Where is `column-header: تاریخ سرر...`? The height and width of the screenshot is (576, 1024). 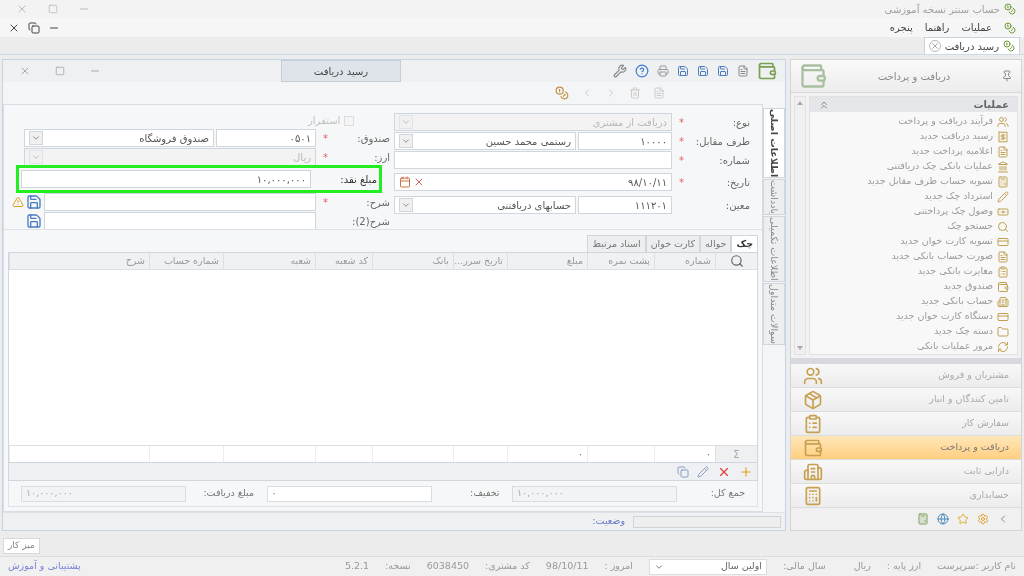
column-header: تاریخ سرر... is located at coordinates (480, 261).